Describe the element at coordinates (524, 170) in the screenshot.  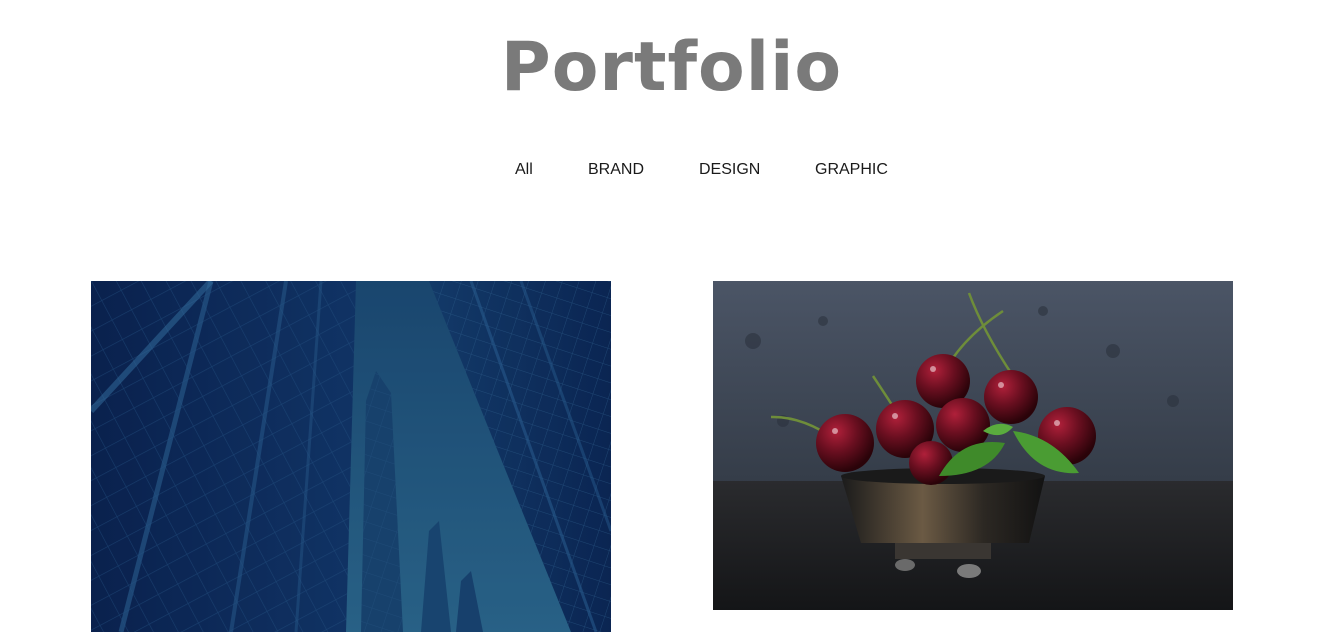
I see `filter-all: All` at that location.